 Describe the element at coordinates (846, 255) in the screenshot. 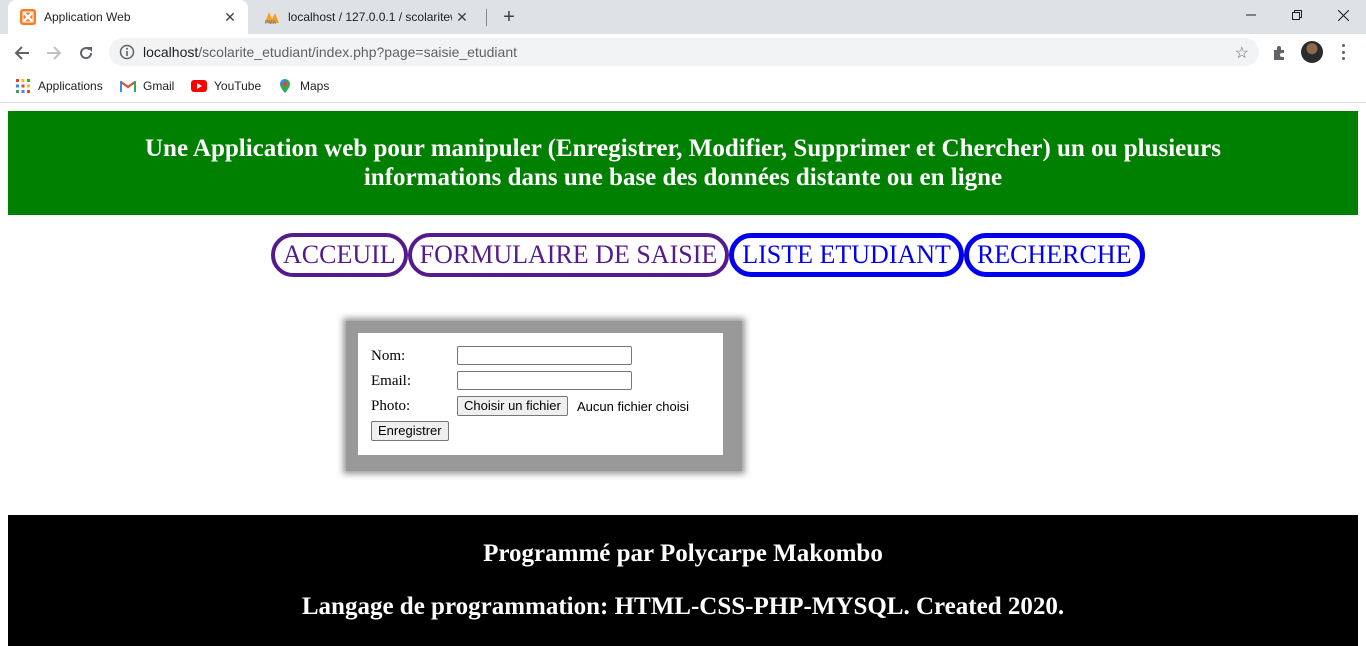

I see `nav-liste-etudiant-link: LISTE ETUDIANT` at that location.